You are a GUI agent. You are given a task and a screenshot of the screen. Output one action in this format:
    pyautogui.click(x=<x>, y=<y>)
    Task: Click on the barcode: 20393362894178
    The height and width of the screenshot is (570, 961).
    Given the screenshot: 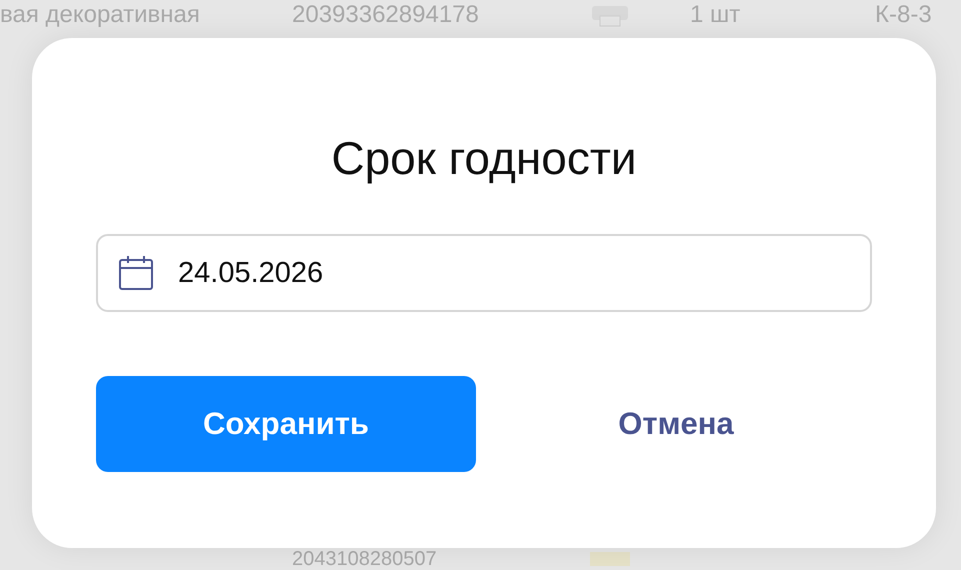 What is the action you would take?
    pyautogui.click(x=386, y=15)
    